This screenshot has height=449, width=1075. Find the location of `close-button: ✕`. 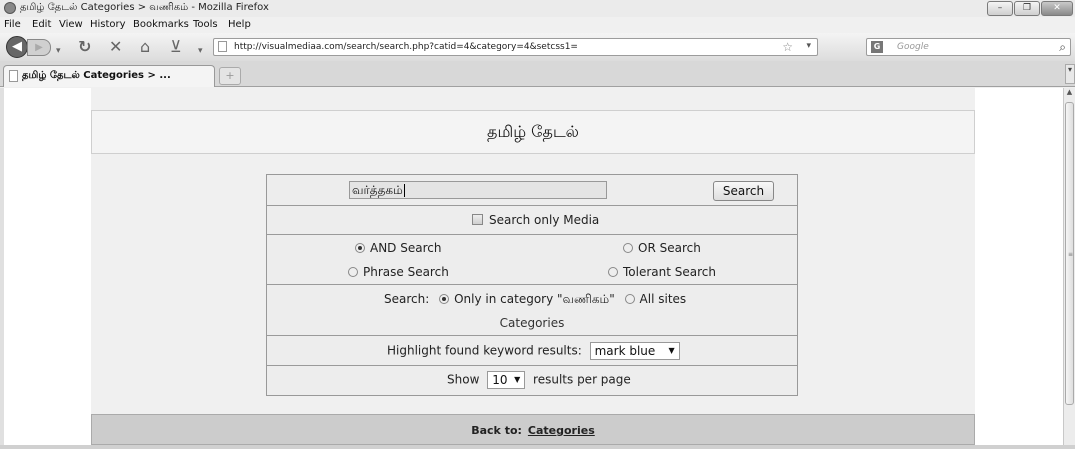

close-button: ✕ is located at coordinates (1057, 8).